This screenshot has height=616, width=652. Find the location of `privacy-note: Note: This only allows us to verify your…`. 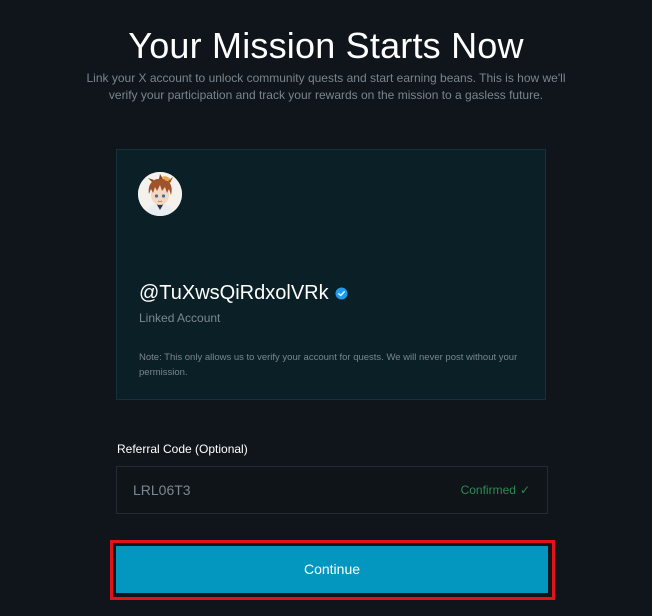

privacy-note: Note: This only allows us to verify your… is located at coordinates (328, 365).